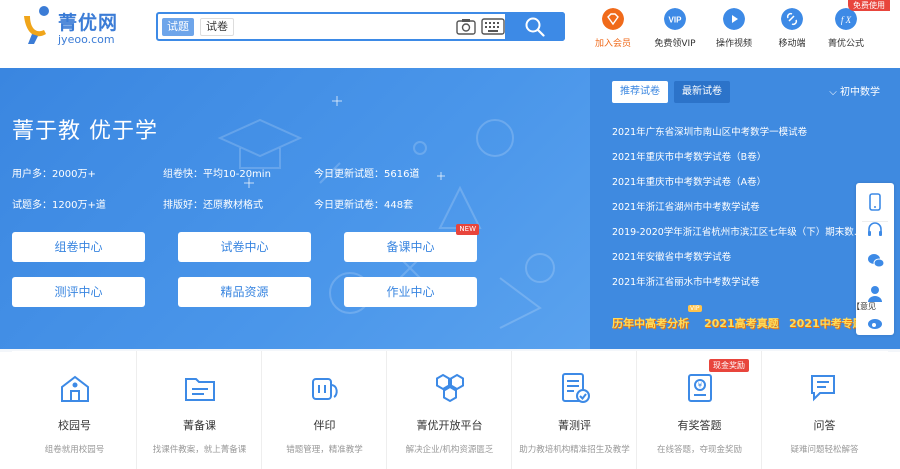 Image resolution: width=900 pixels, height=469 pixels. I want to click on subject-select: ⌵ 初中数学, so click(854, 90).